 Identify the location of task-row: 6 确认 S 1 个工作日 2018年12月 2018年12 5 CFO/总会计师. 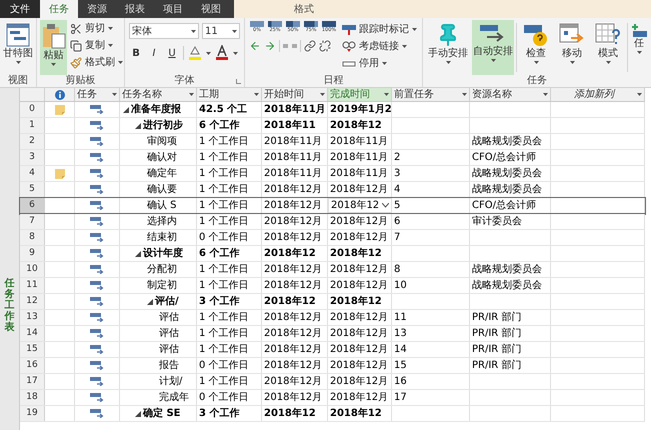
(332, 206).